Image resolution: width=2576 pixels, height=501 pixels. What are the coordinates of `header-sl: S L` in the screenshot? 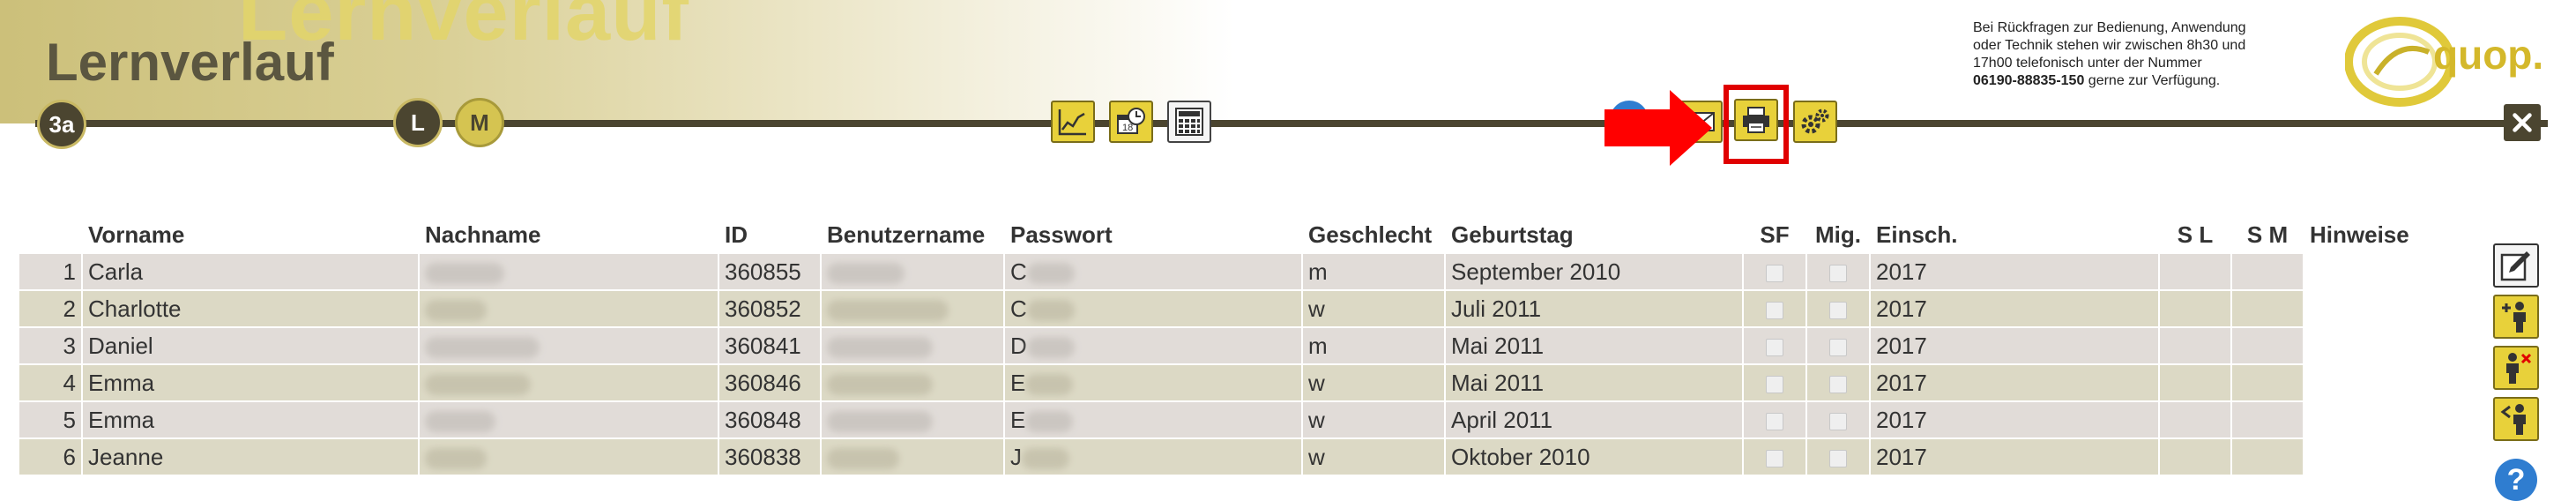 It's located at (2195, 234).